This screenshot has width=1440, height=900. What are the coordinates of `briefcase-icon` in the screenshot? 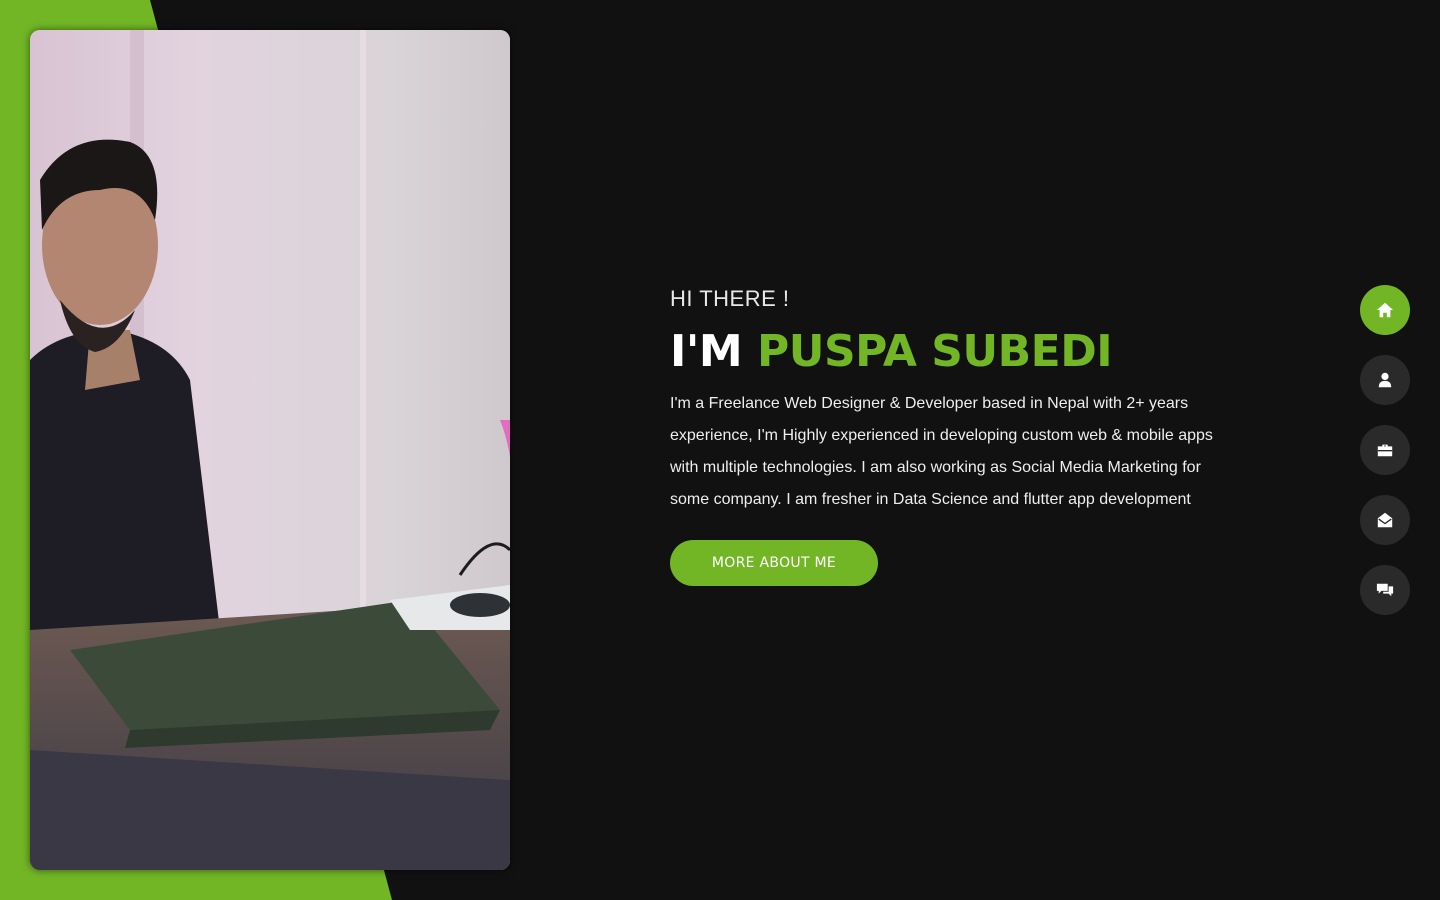 It's located at (1385, 450).